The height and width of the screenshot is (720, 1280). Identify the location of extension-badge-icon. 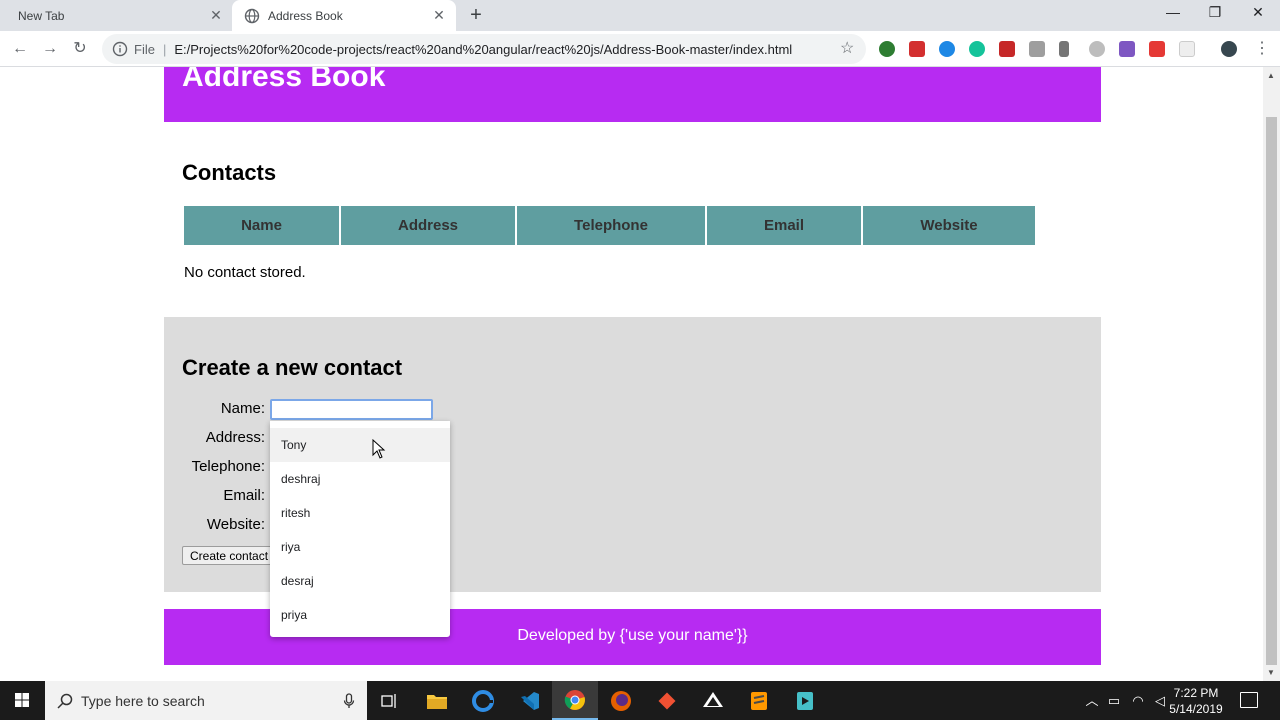
(1157, 49).